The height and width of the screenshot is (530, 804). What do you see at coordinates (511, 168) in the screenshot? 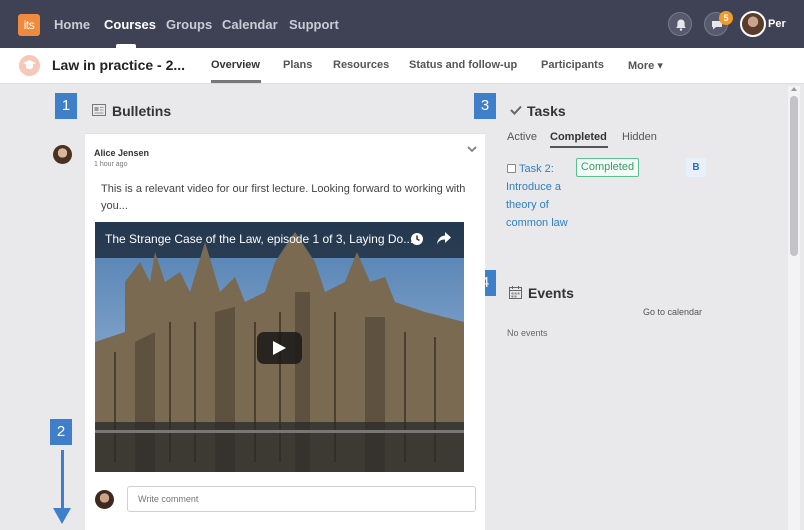
I see `task-checkbox` at bounding box center [511, 168].